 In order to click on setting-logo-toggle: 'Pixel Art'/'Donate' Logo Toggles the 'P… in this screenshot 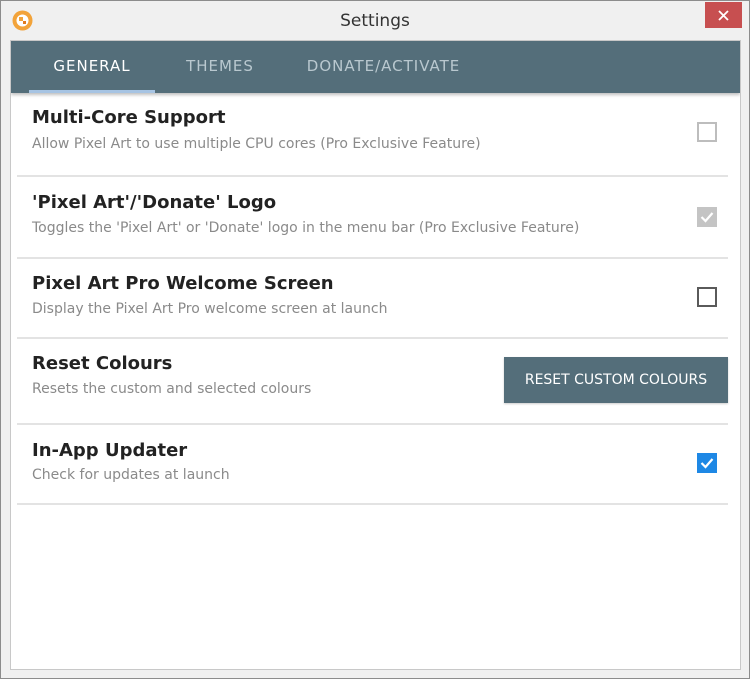, I will do `click(372, 218)`.